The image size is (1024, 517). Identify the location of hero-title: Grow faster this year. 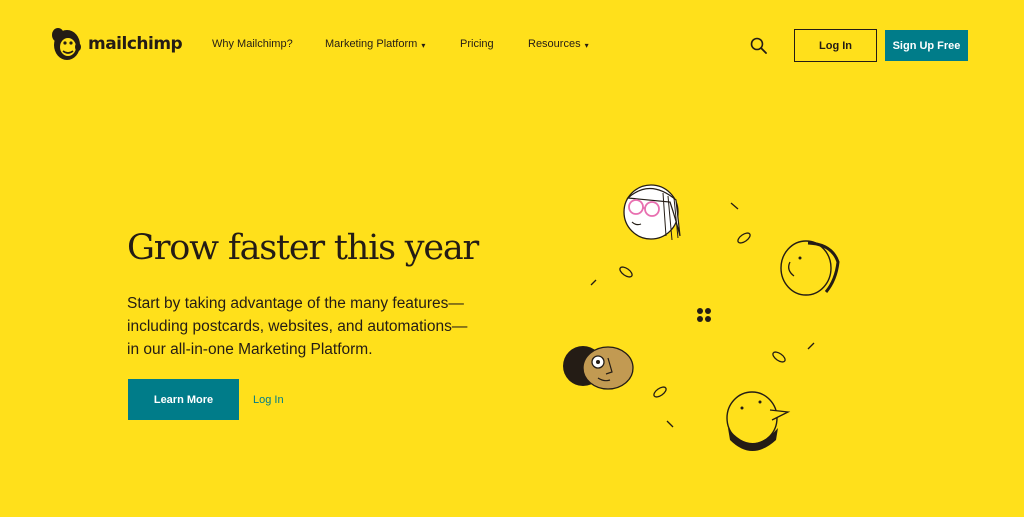
(303, 248).